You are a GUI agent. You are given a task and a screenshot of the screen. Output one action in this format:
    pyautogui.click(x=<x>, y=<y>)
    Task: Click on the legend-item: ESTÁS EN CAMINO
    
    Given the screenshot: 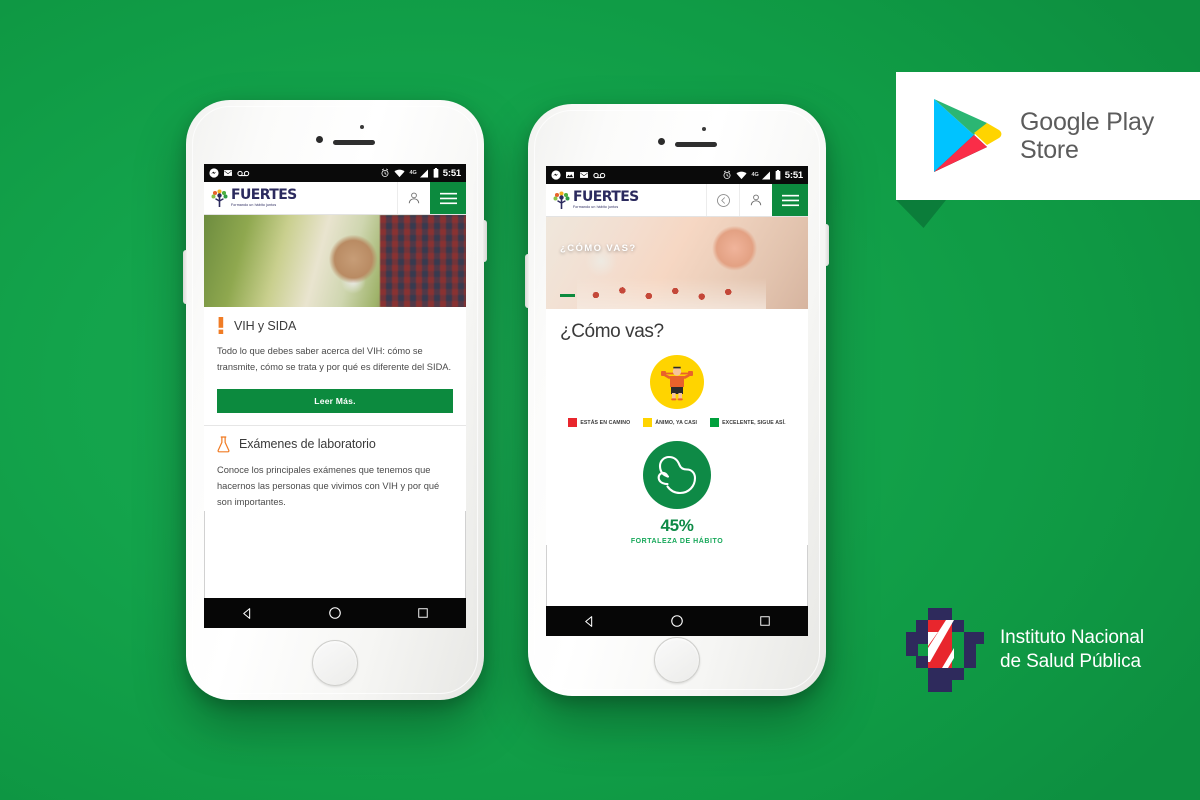 What is the action you would take?
    pyautogui.click(x=599, y=422)
    